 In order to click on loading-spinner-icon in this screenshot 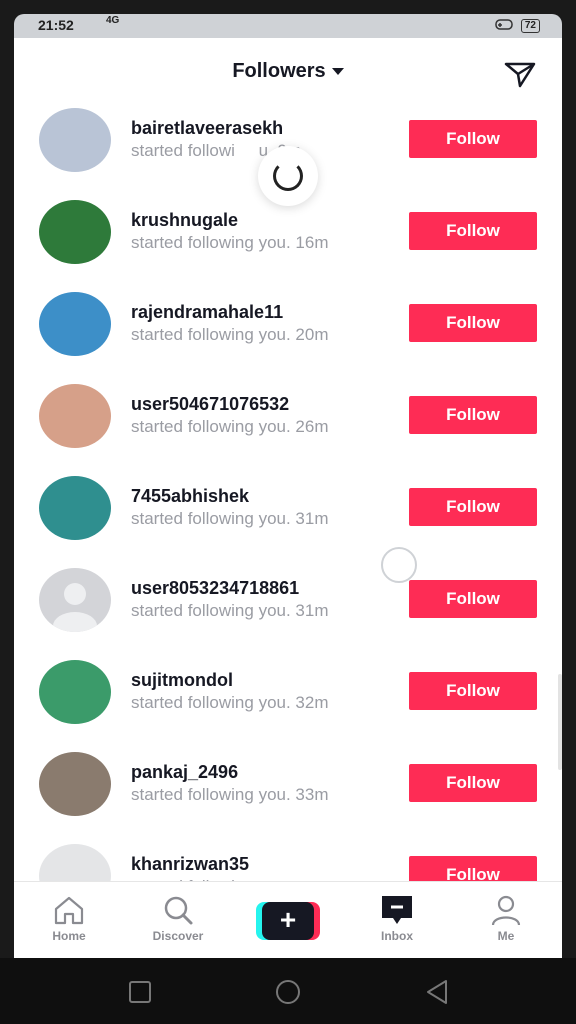, I will do `click(288, 176)`.